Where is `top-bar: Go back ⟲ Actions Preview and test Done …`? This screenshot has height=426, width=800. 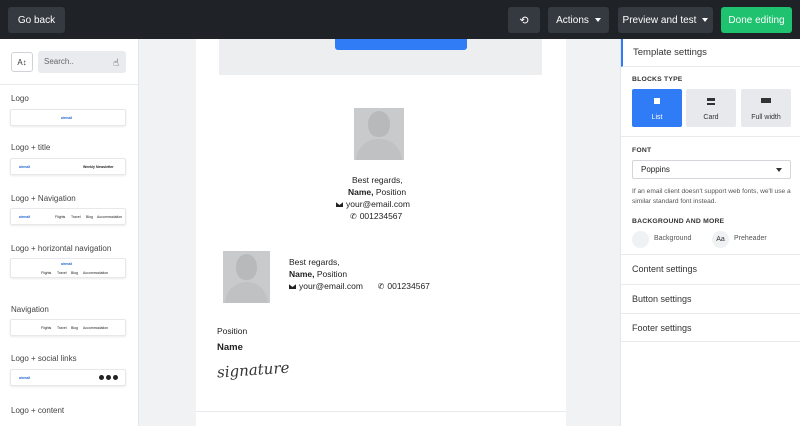
top-bar: Go back ⟲ Actions Preview and test Done … is located at coordinates (400, 19).